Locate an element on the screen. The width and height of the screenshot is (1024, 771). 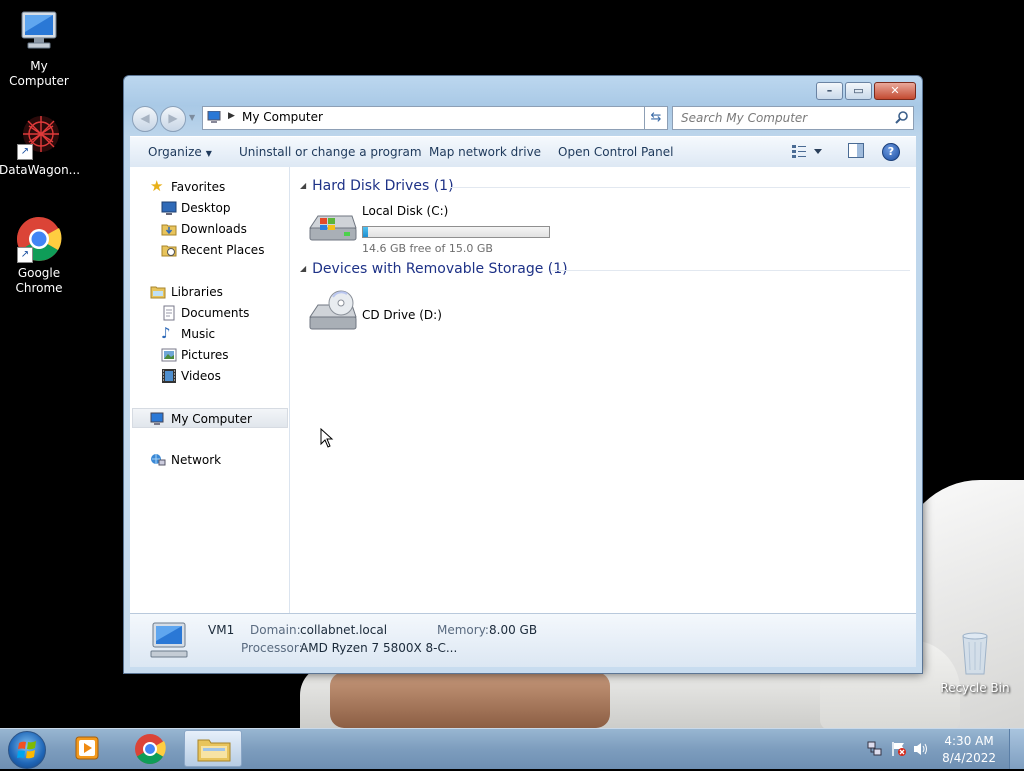
minimize-icon: – is located at coordinates (829, 90).